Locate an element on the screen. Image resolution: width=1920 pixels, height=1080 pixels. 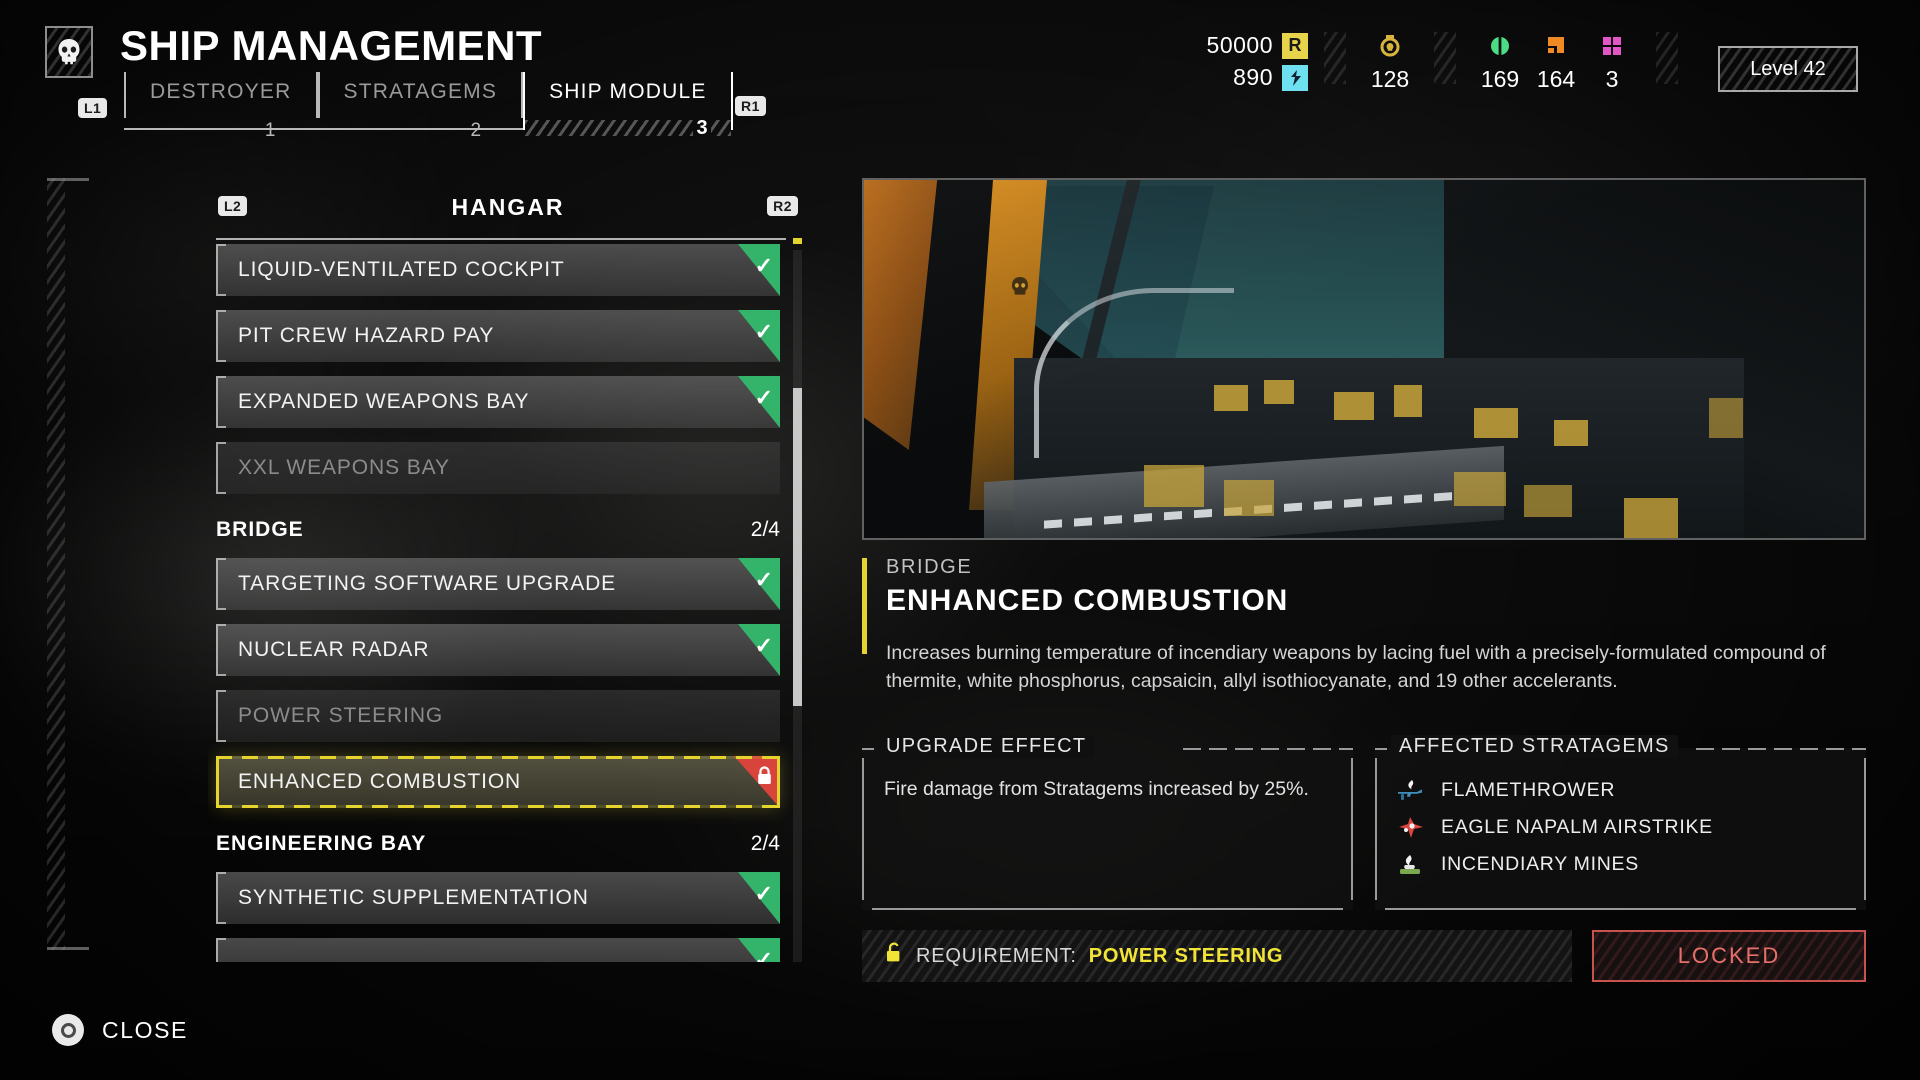
requirement-banner: REQUIREMENT: POWER STEERING is located at coordinates (1217, 956).